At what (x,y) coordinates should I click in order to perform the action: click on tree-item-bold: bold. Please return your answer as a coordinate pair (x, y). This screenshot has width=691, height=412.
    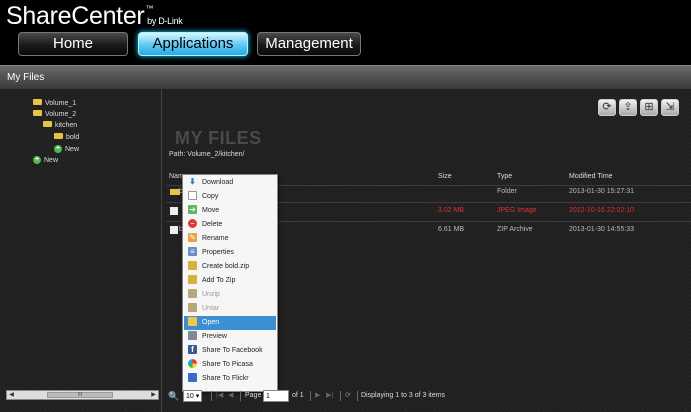
    Looking at the image, I should click on (67, 137).